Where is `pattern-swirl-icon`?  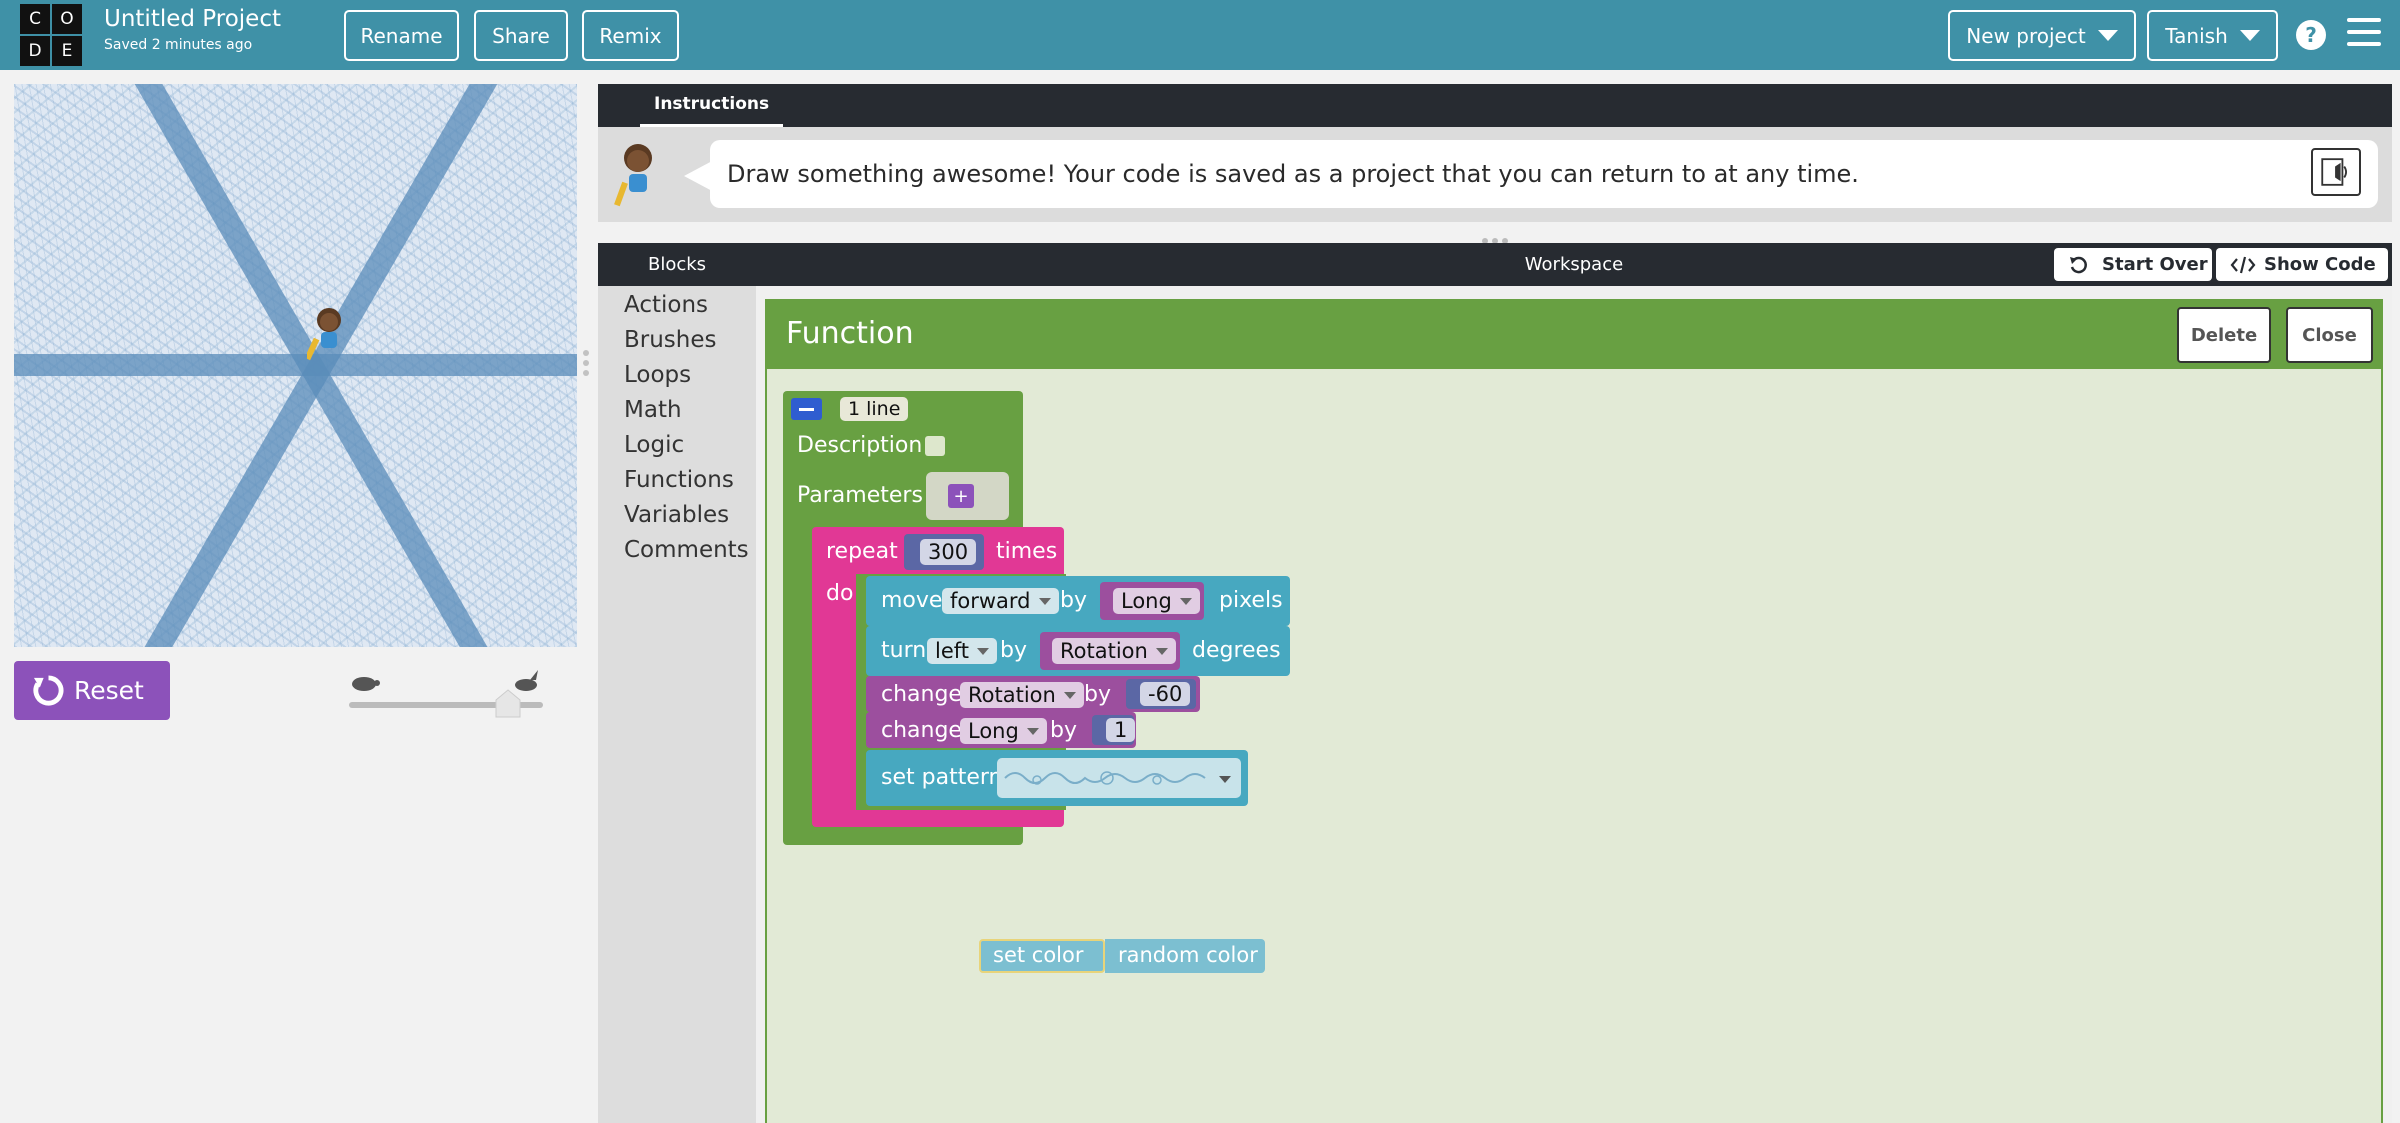
pattern-swirl-icon is located at coordinates (1117, 778).